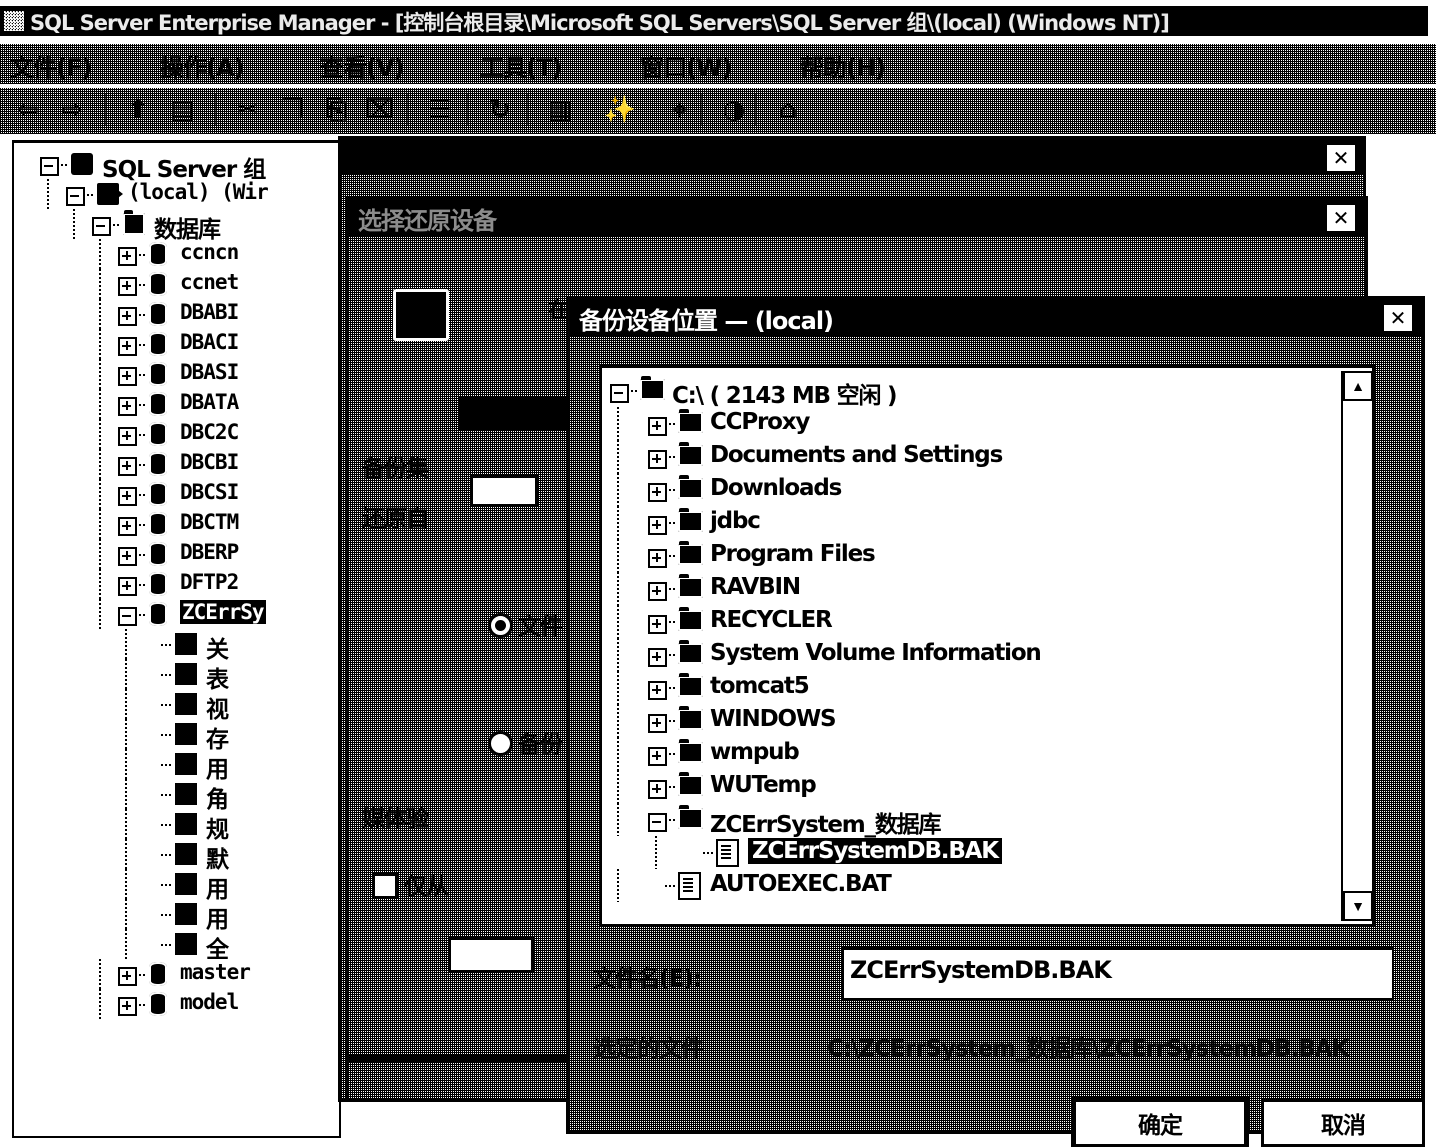 The image size is (1436, 1147). Describe the element at coordinates (336, 110) in the screenshot. I see `toolbar-button-paste: ⎘` at that location.